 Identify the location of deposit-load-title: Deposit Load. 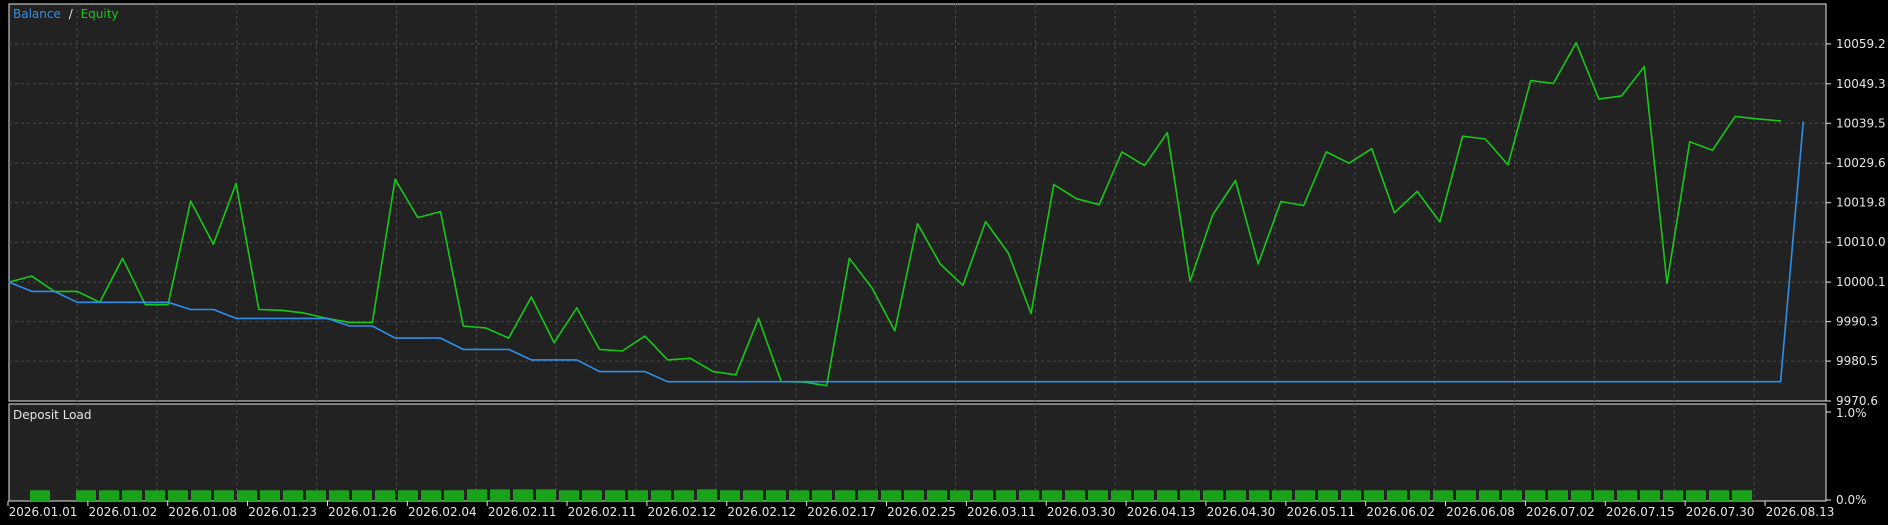
(52, 415).